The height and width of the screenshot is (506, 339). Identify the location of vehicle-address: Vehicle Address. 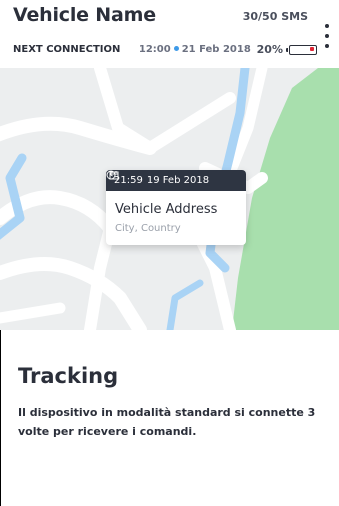
(166, 209).